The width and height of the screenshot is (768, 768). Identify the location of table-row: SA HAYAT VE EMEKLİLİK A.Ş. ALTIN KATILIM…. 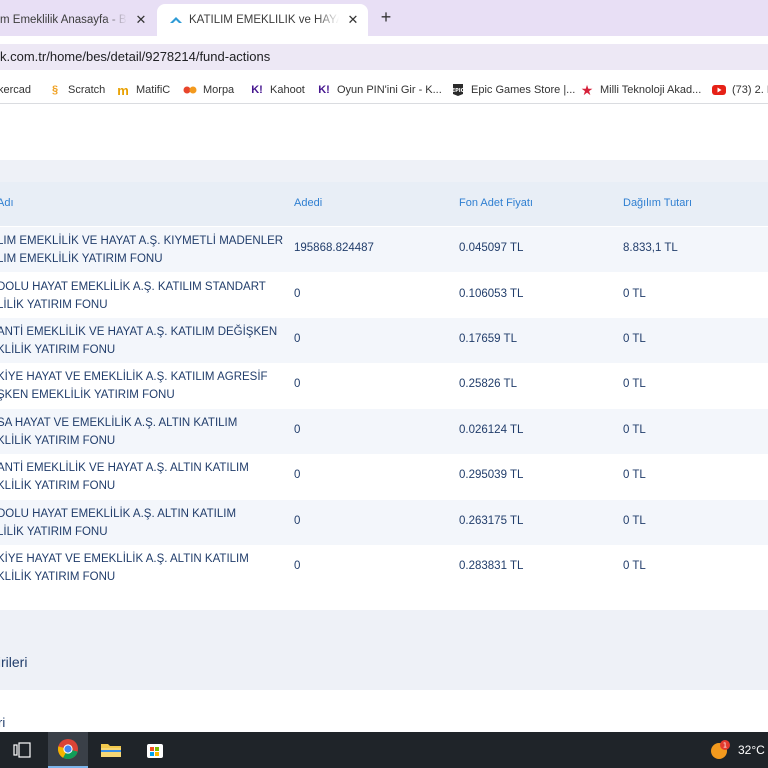
(384, 431).